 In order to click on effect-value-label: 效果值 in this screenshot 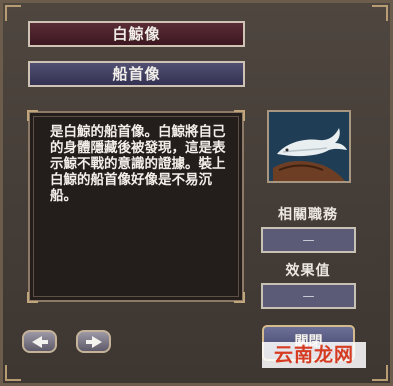, I will do `click(308, 271)`.